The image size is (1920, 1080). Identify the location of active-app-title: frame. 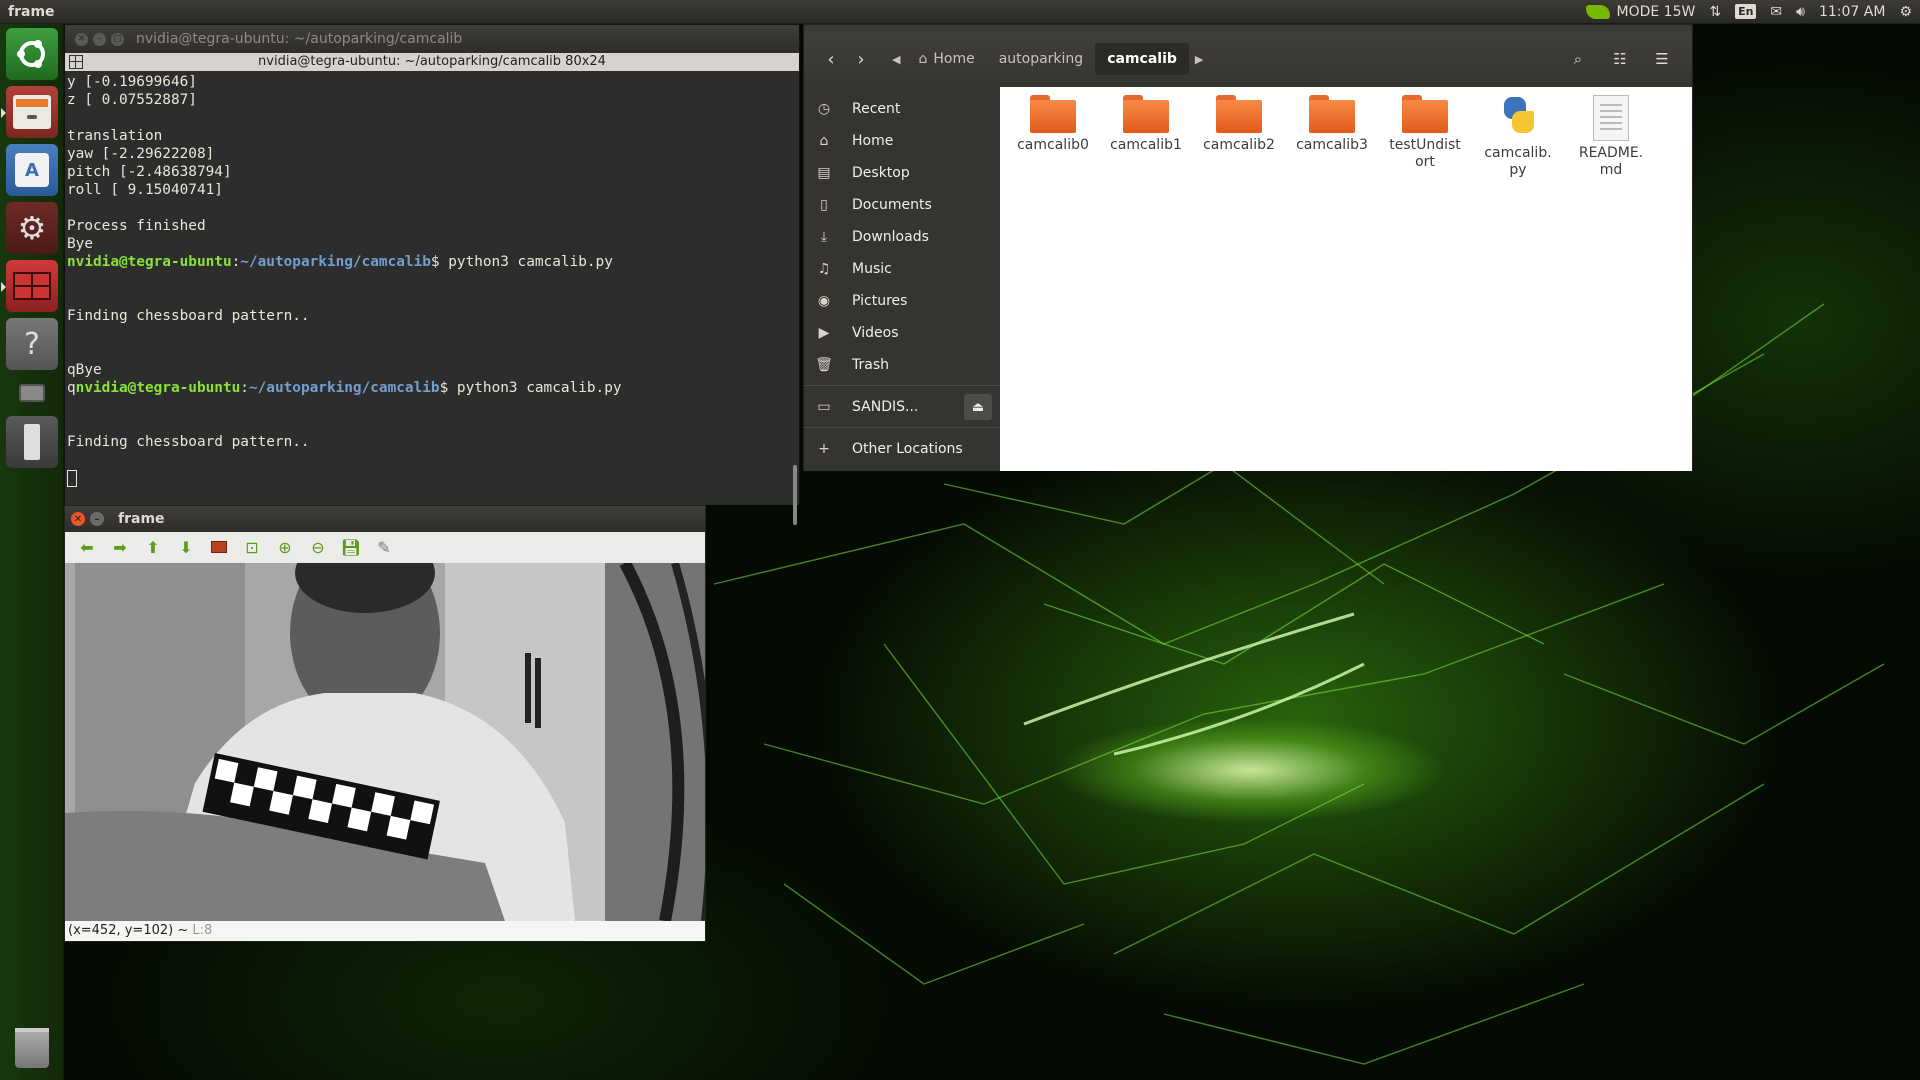
(31, 11).